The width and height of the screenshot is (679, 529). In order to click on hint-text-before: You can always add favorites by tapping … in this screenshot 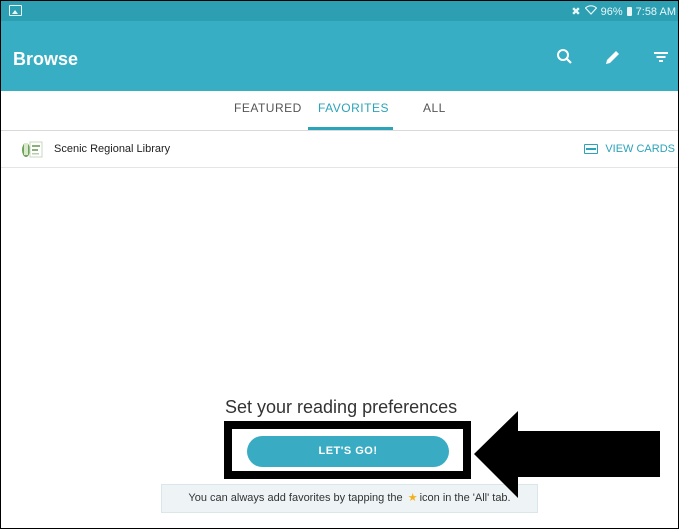, I will do `click(295, 498)`.